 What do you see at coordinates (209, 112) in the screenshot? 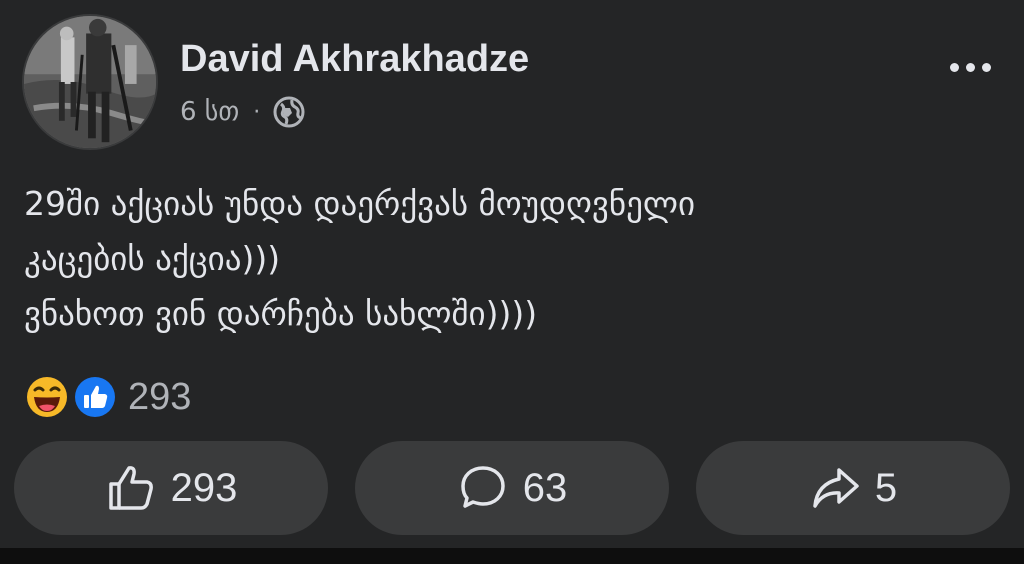
I see `post-timestamp: 6 სთ` at bounding box center [209, 112].